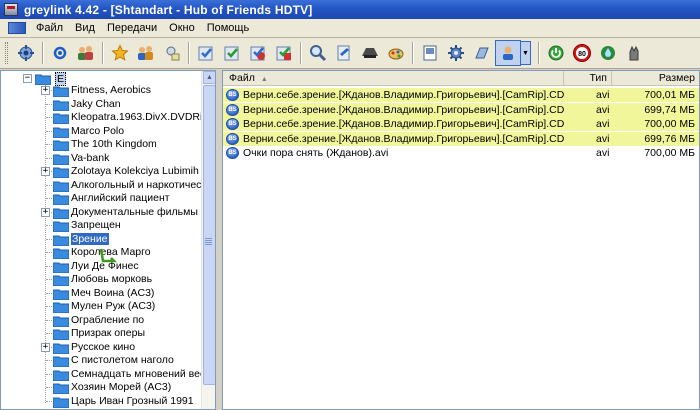 The width and height of the screenshot is (700, 410). What do you see at coordinates (17, 28) in the screenshot?
I see `menu-window-icon` at bounding box center [17, 28].